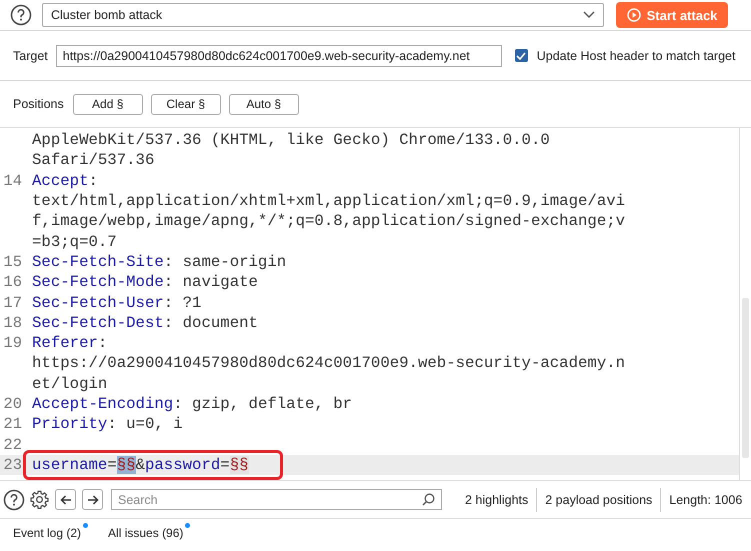  Describe the element at coordinates (589, 15) in the screenshot. I see `chevron-down-icon` at that location.